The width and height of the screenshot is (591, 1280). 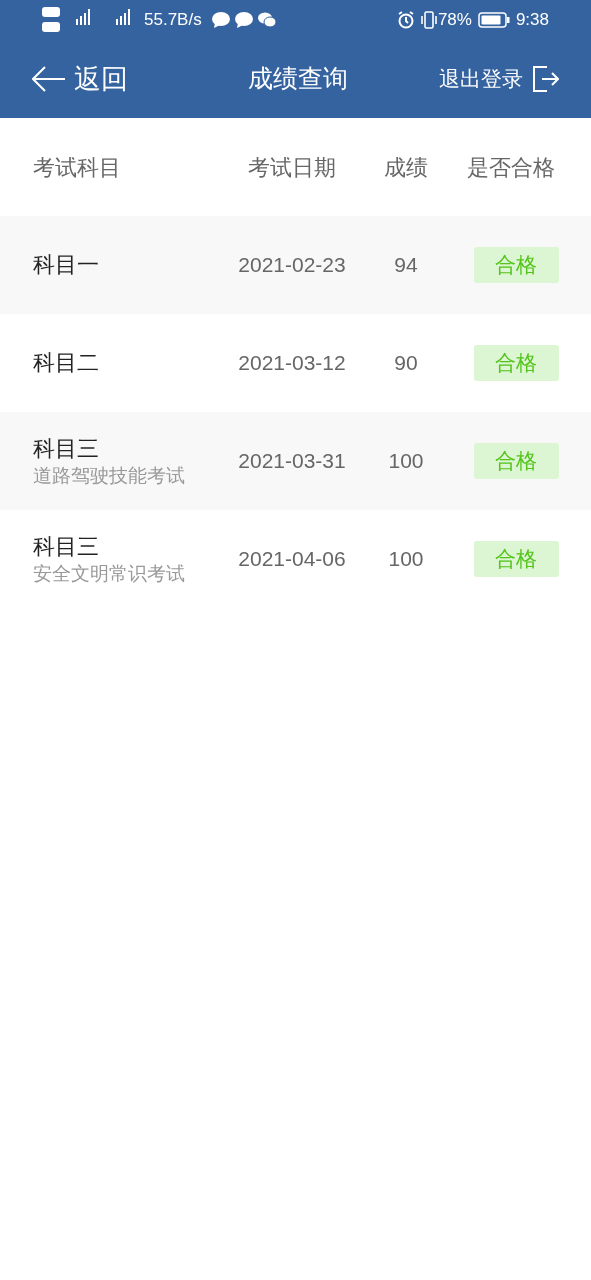 What do you see at coordinates (428, 20) in the screenshot?
I see `vibrate-icon` at bounding box center [428, 20].